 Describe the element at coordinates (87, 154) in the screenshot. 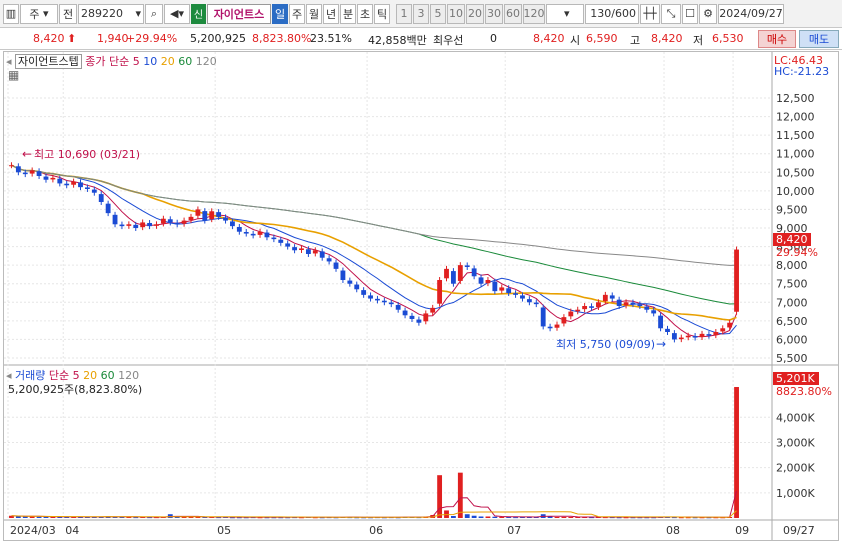

I see `high-annotation: 최고 10,690 (03/21)` at that location.